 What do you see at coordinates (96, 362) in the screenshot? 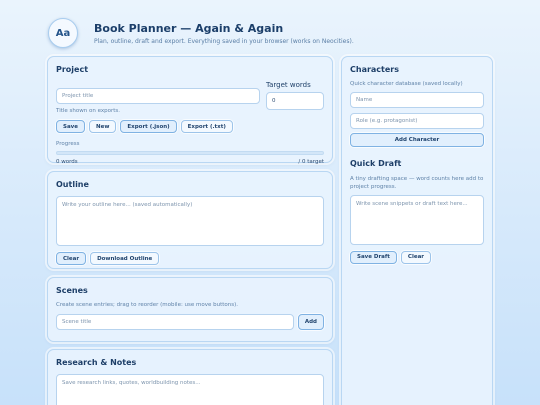
I see `research-heading: Research & Notes` at bounding box center [96, 362].